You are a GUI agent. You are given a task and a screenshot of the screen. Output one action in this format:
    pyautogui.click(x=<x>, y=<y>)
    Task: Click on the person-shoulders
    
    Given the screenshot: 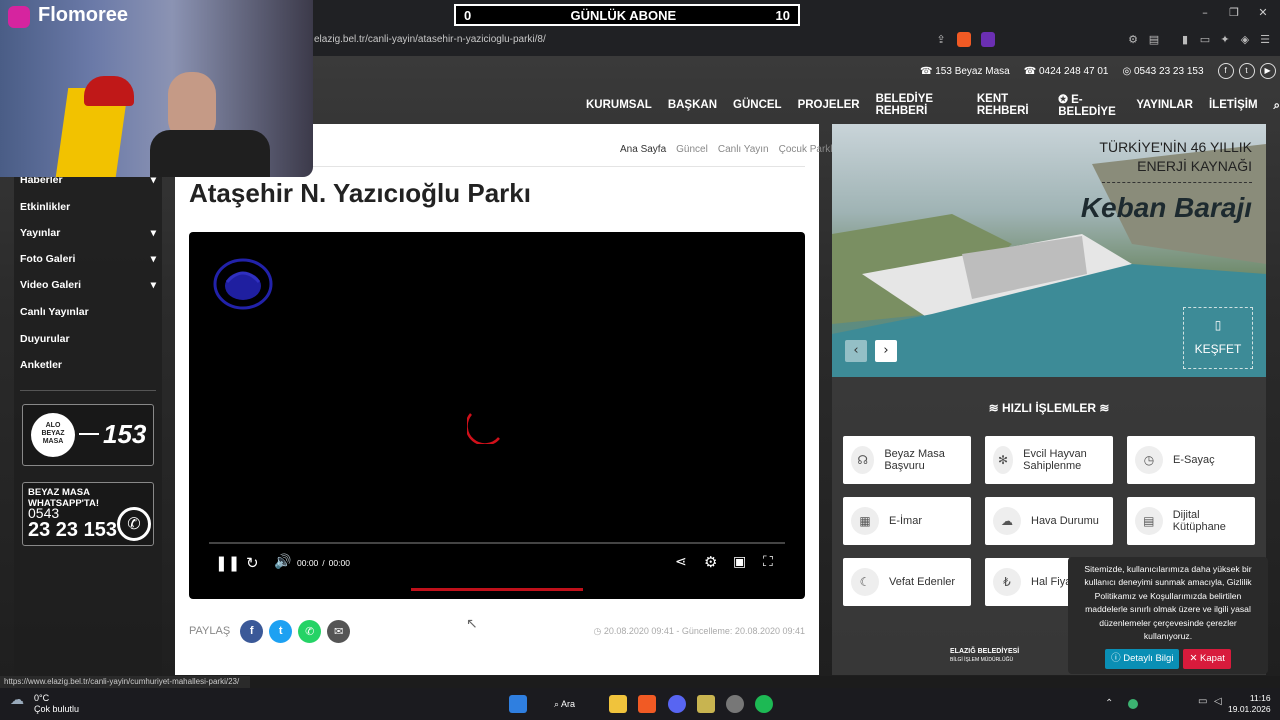 What is the action you would take?
    pyautogui.click(x=210, y=153)
    